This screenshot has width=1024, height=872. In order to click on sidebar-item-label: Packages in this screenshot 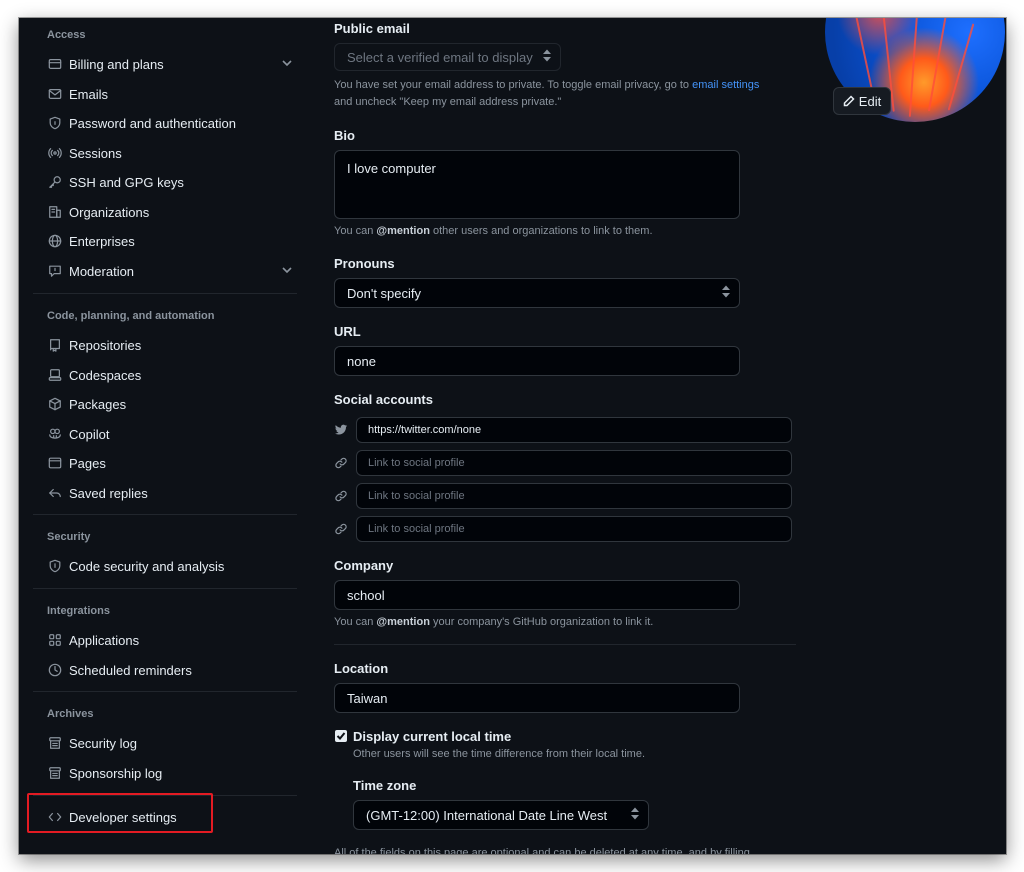, I will do `click(98, 404)`.